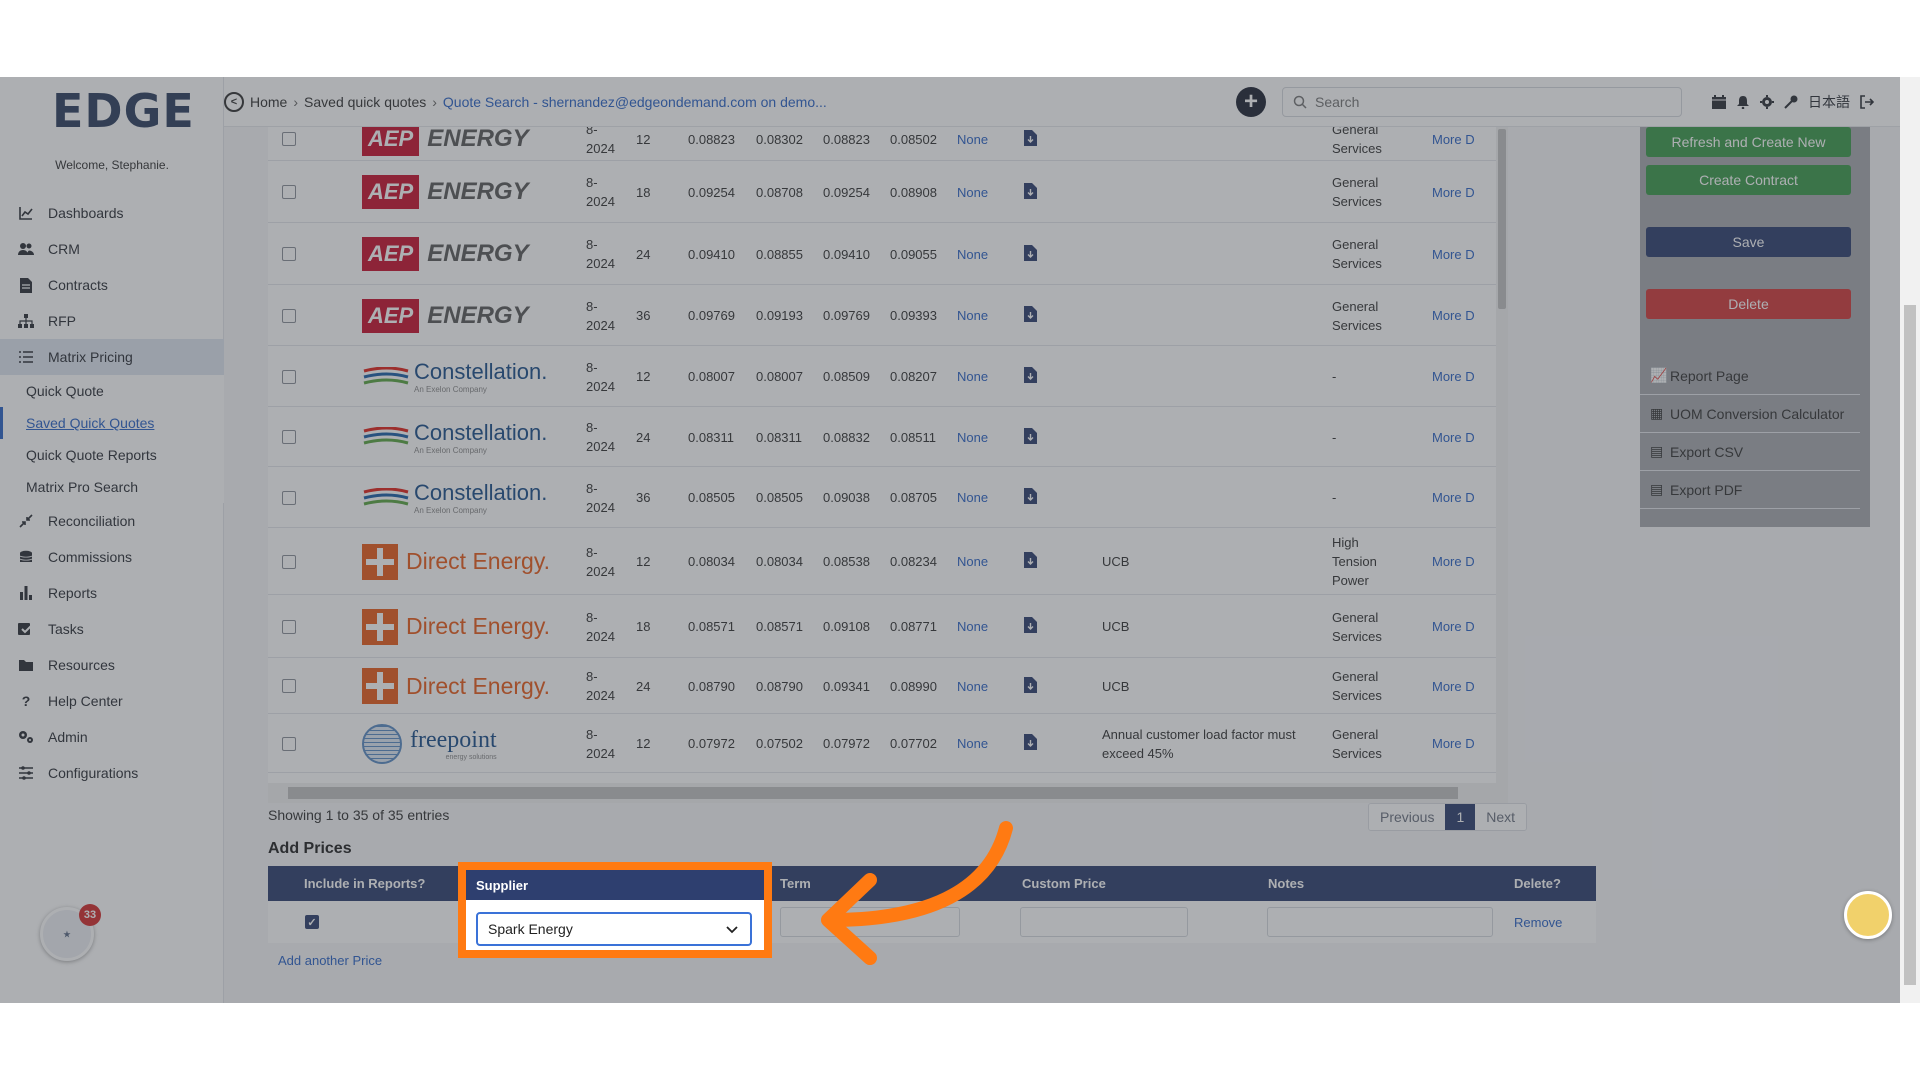 The height and width of the screenshot is (1080, 1920). What do you see at coordinates (112, 357) in the screenshot?
I see `sidebar-item-matrix-pricing: Matrix Pricing` at bounding box center [112, 357].